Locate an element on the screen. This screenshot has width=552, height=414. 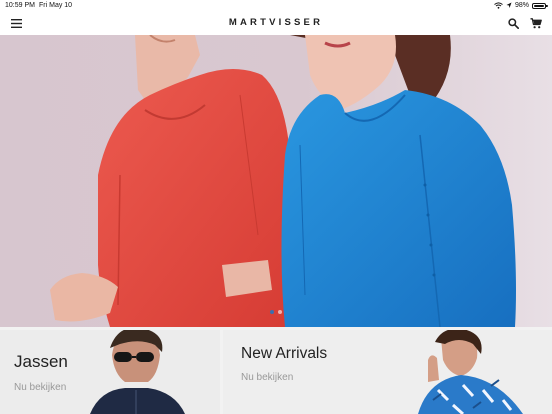
search-button is located at coordinates (513, 23).